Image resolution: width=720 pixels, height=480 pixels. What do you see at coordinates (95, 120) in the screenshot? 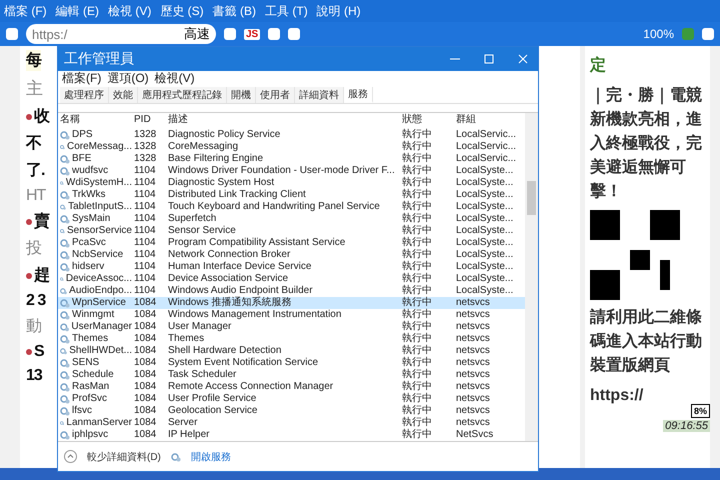
I see `column-header: 名稱` at bounding box center [95, 120].